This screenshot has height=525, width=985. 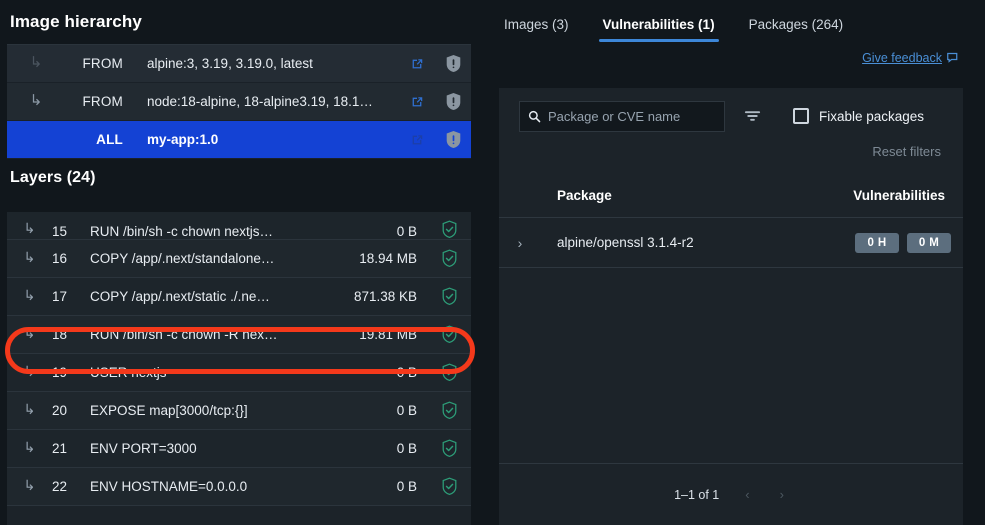 What do you see at coordinates (658, 29) in the screenshot?
I see `tab-vulnerabilities: Vulnerabilities (1)` at bounding box center [658, 29].